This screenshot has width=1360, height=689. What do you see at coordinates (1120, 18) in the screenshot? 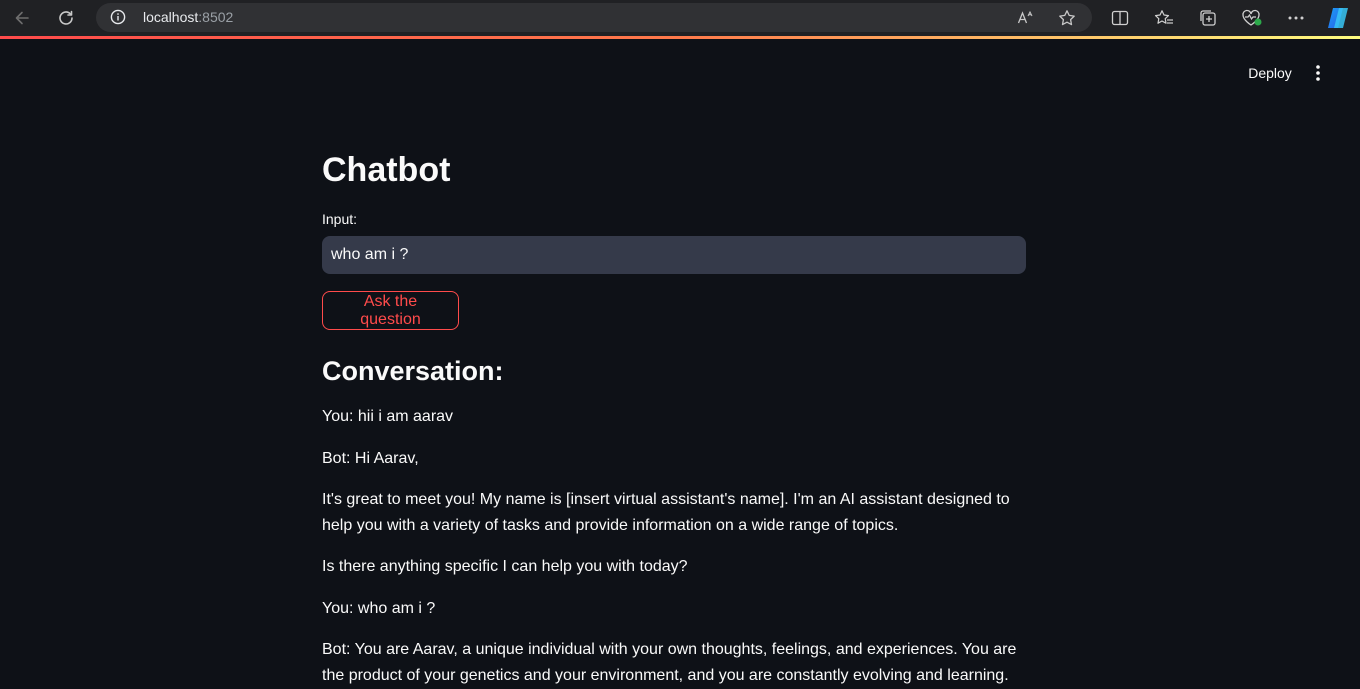
I see `split-screen-icon` at bounding box center [1120, 18].